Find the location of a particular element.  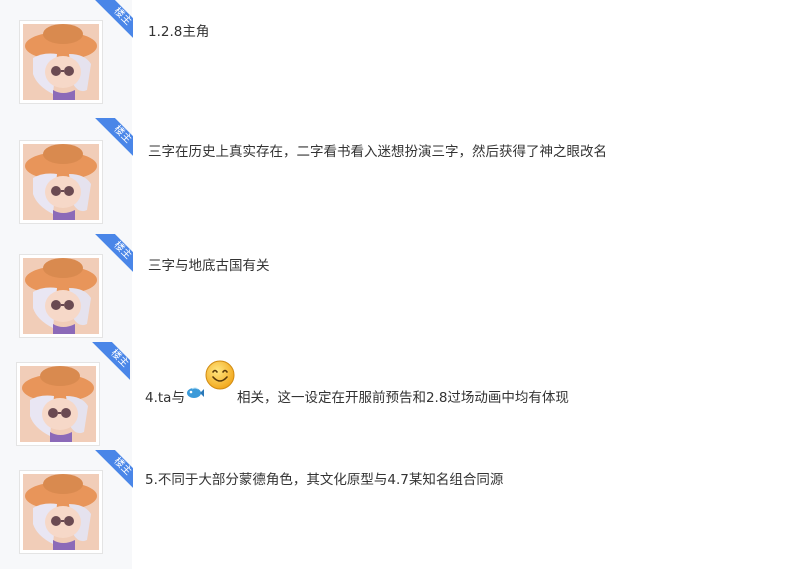

post-content: 1.2.8主角 is located at coordinates (178, 32).